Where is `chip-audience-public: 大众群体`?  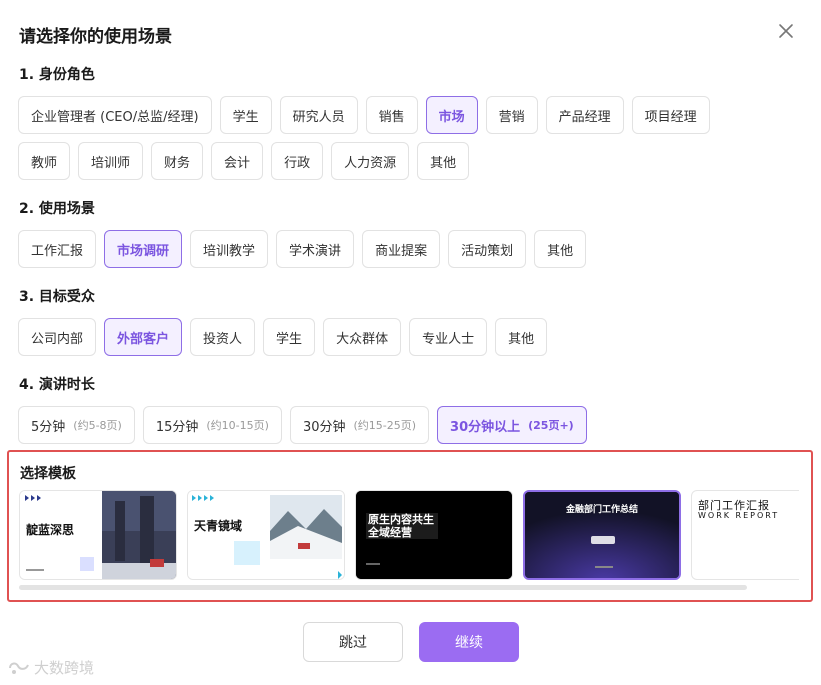 chip-audience-public: 大众群体 is located at coordinates (362, 337).